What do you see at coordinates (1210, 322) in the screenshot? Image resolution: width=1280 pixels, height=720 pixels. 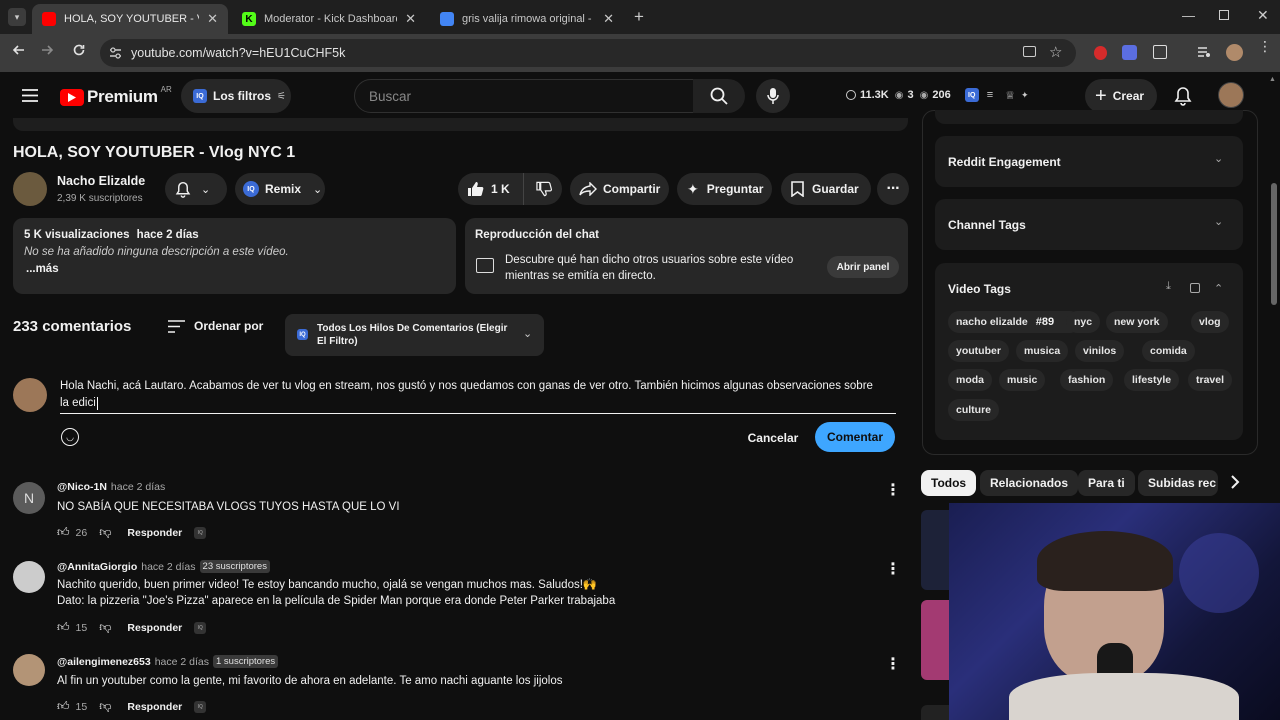 I see `tag-chip: vlog` at bounding box center [1210, 322].